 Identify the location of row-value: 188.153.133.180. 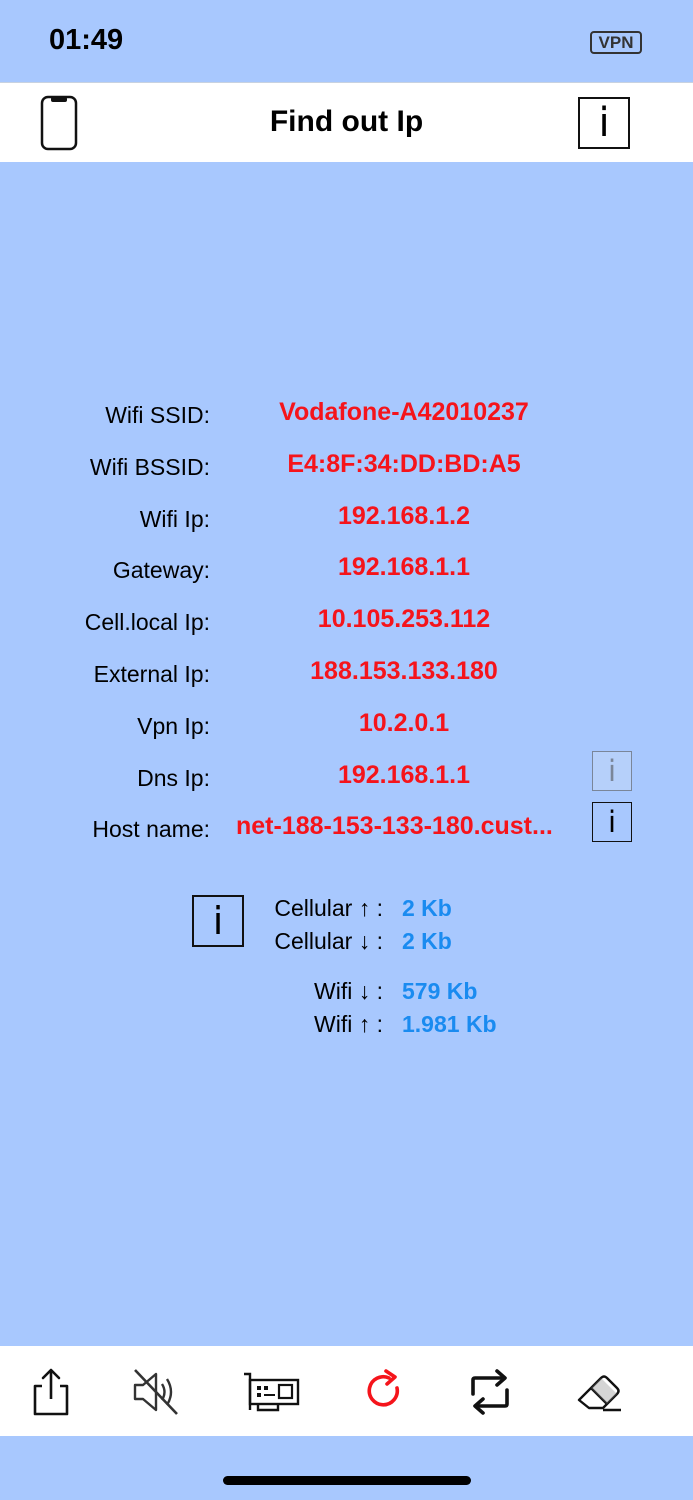
(404, 671).